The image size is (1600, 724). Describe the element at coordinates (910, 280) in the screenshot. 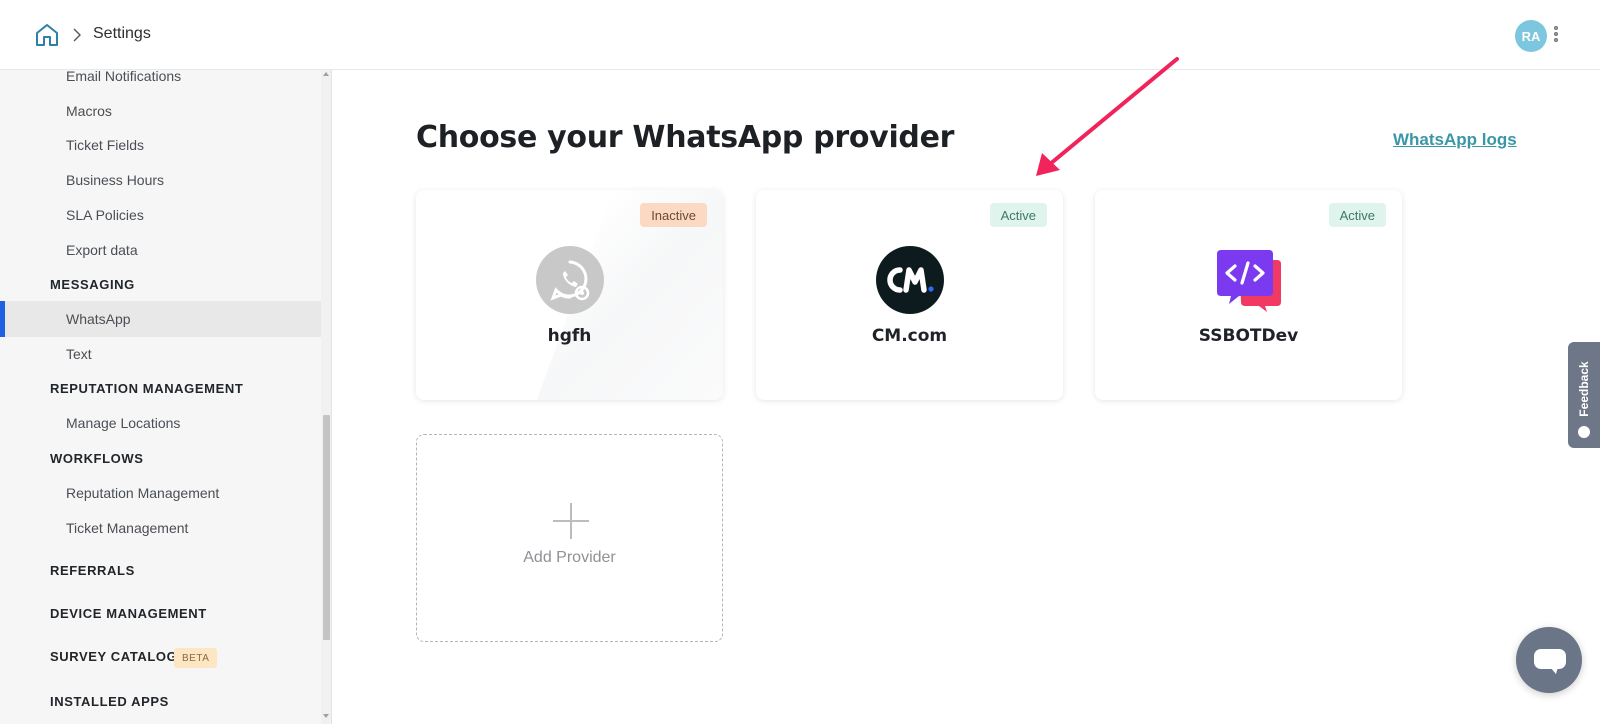

I see `cm-com-logo` at that location.